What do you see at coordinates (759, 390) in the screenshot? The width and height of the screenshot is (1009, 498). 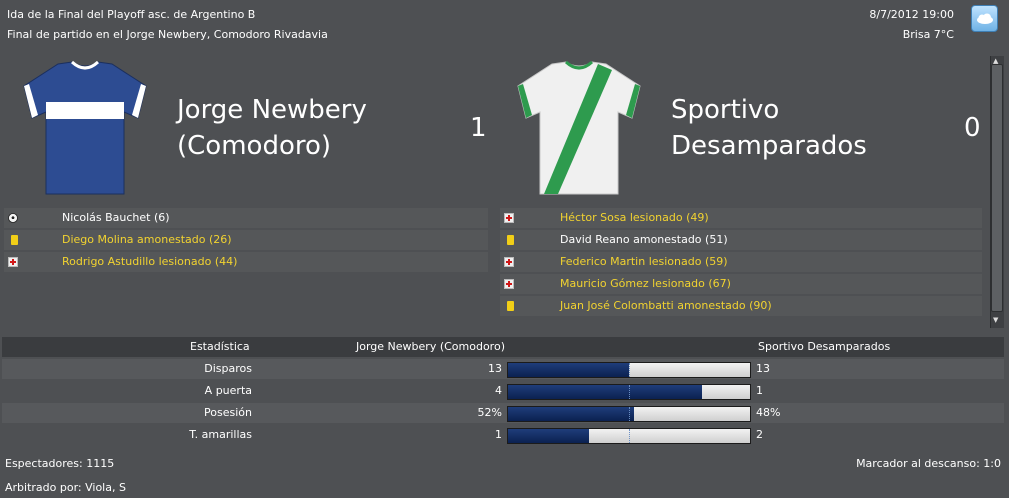 I see `stat-away-value: 1` at bounding box center [759, 390].